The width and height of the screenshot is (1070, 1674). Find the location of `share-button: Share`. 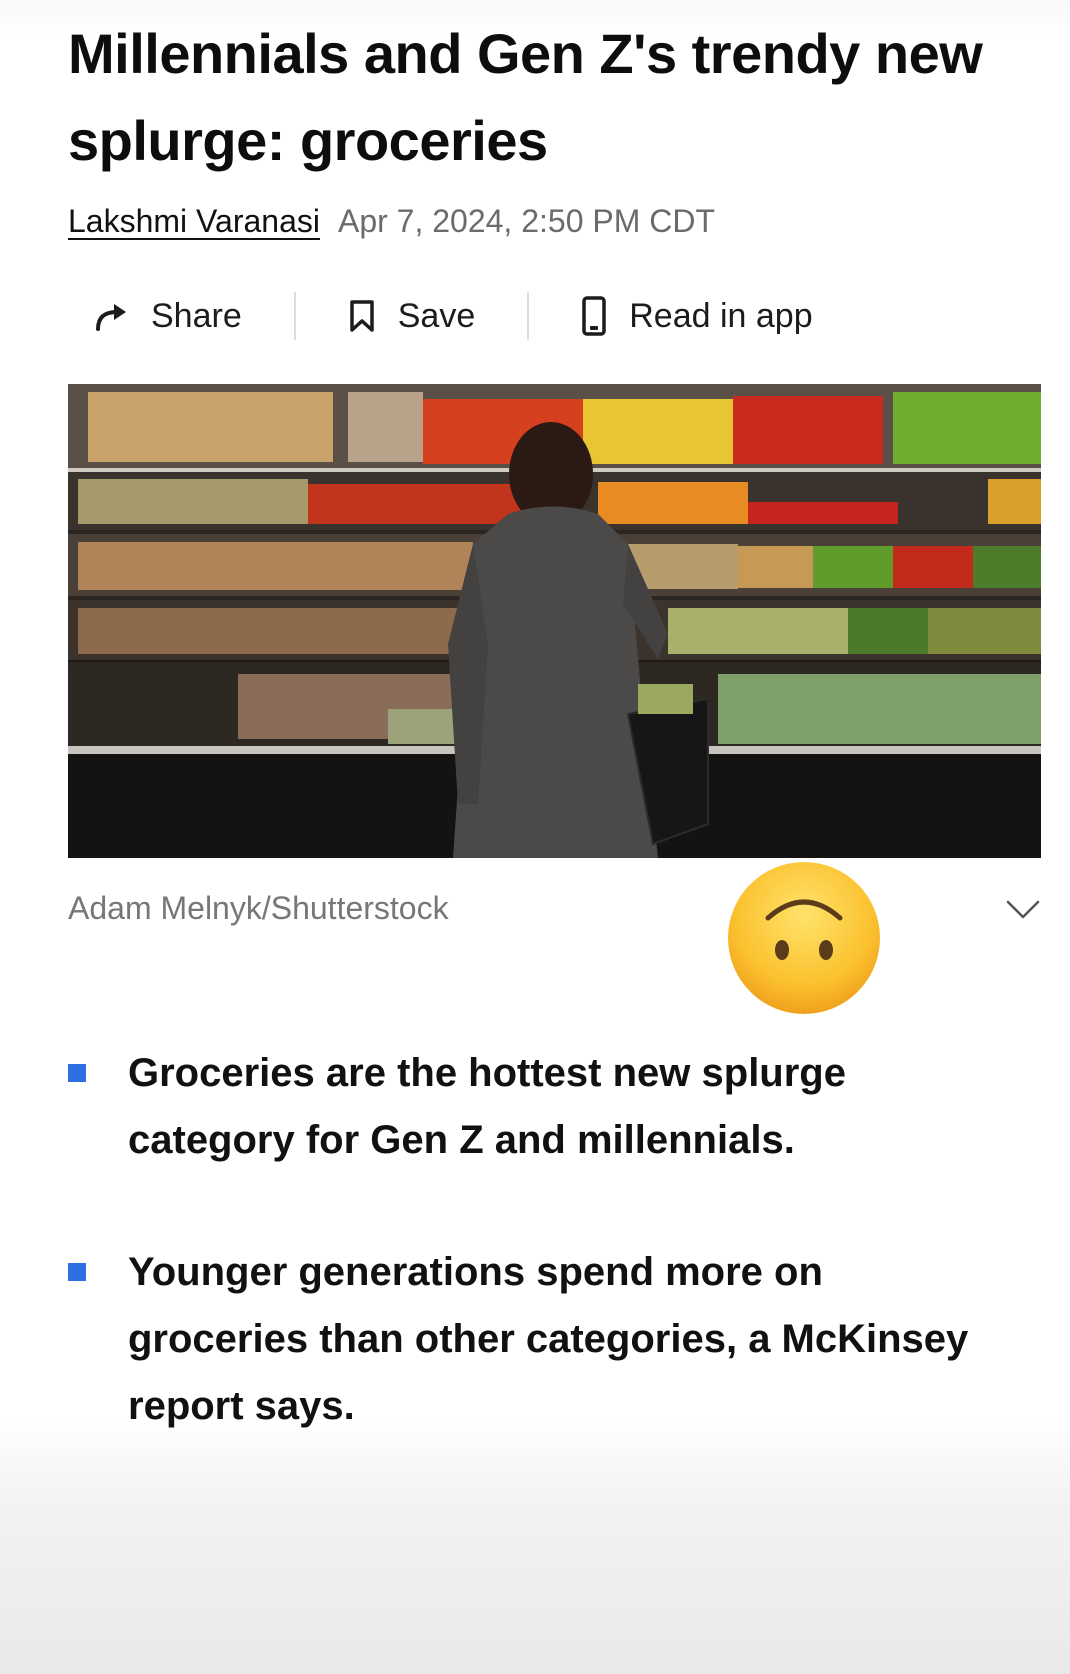

share-button: Share is located at coordinates (168, 316).